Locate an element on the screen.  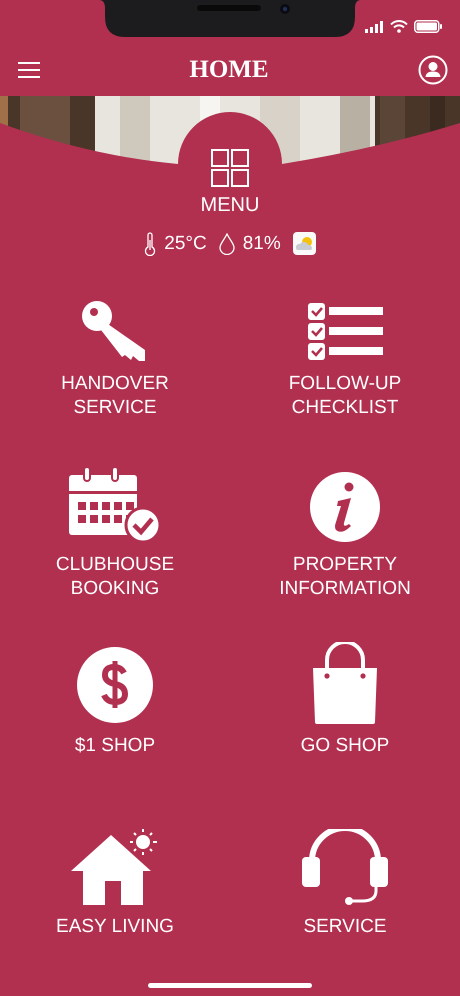
menu-button: MENU is located at coordinates (230, 183).